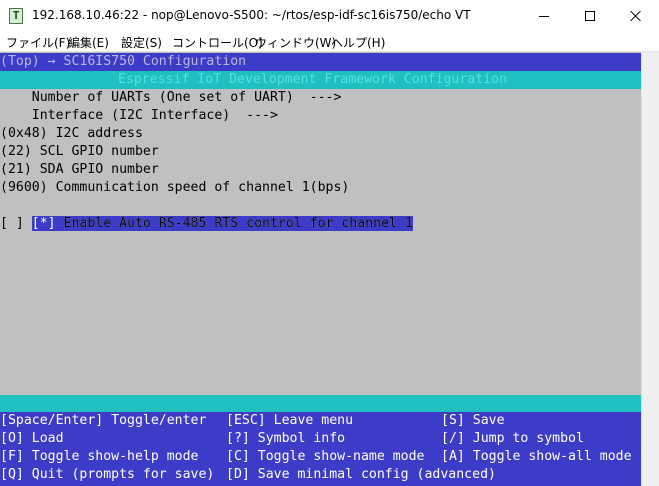  I want to click on menu-control: コントロール(O), so click(217, 42).